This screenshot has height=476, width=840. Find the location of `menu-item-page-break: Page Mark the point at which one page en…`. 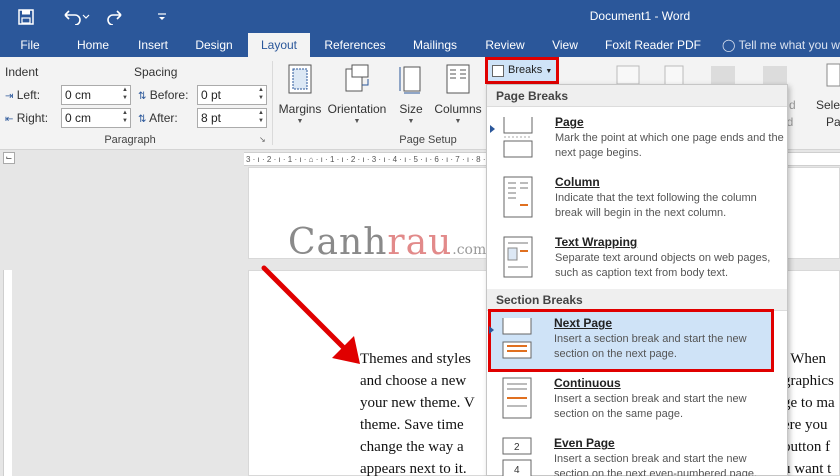

menu-item-page-break: Page Mark the point at which one page en… is located at coordinates (637, 139).